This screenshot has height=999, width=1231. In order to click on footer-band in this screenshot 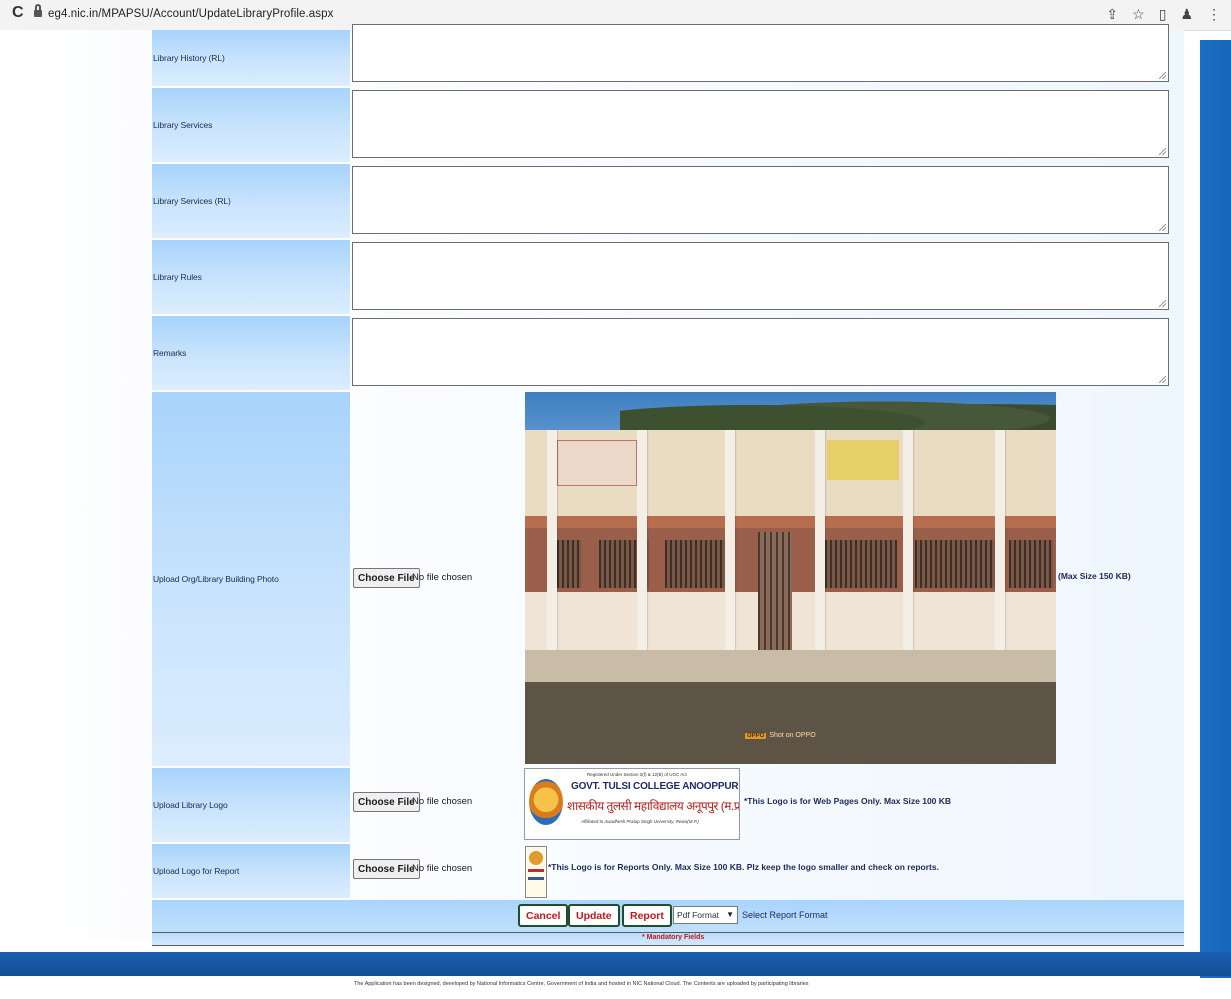, I will do `click(615, 964)`.